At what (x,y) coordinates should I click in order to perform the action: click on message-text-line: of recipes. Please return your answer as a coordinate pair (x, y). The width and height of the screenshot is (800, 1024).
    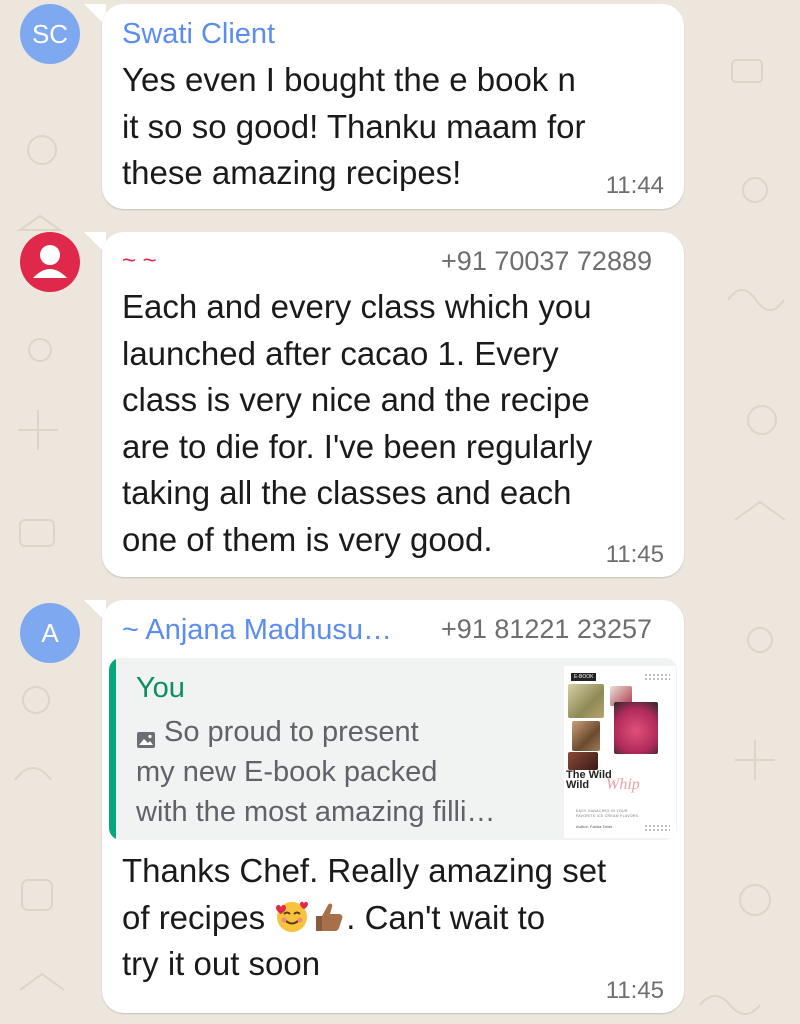
    Looking at the image, I should click on (198, 917).